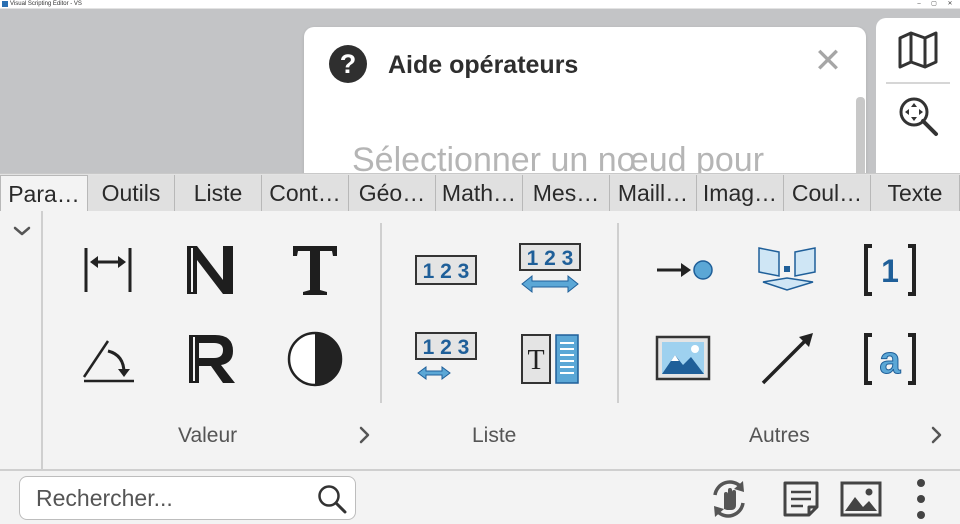 Image resolution: width=960 pixels, height=524 pixels. I want to click on section-label-autres: Autres, so click(779, 435).